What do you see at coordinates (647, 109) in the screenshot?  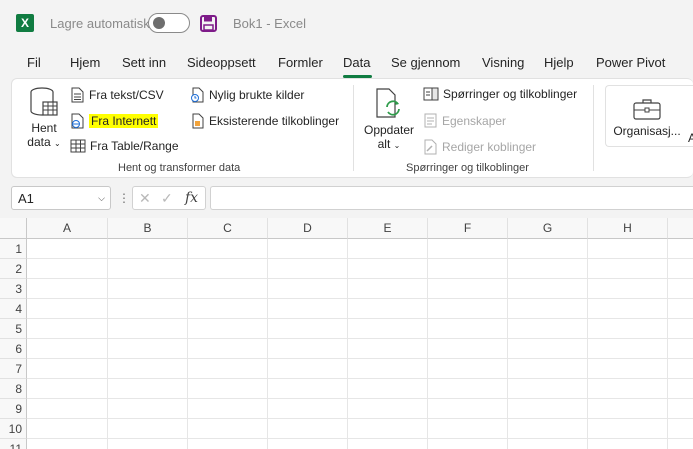 I see `briefcase-icon` at bounding box center [647, 109].